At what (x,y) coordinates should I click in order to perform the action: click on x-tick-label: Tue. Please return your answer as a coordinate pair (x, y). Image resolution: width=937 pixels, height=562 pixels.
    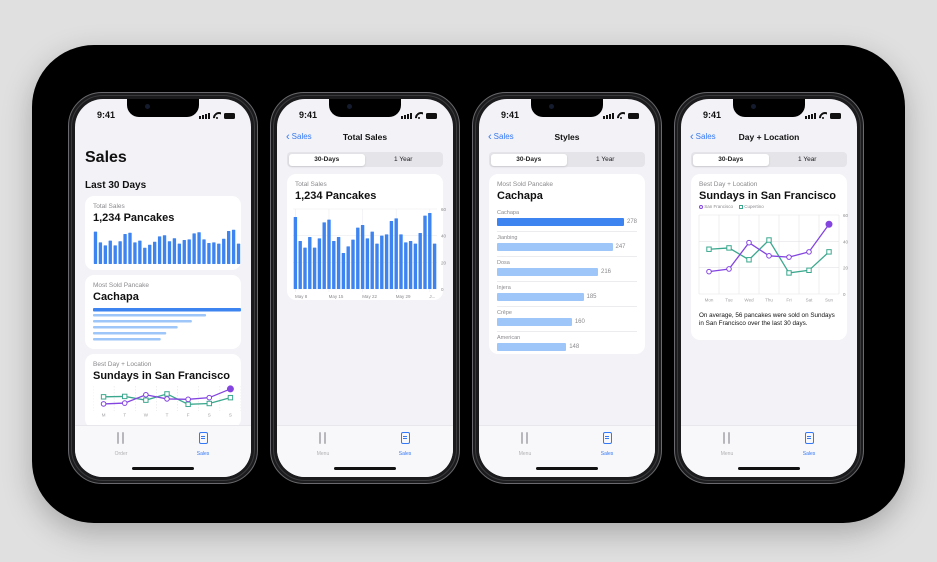
    Looking at the image, I should click on (729, 300).